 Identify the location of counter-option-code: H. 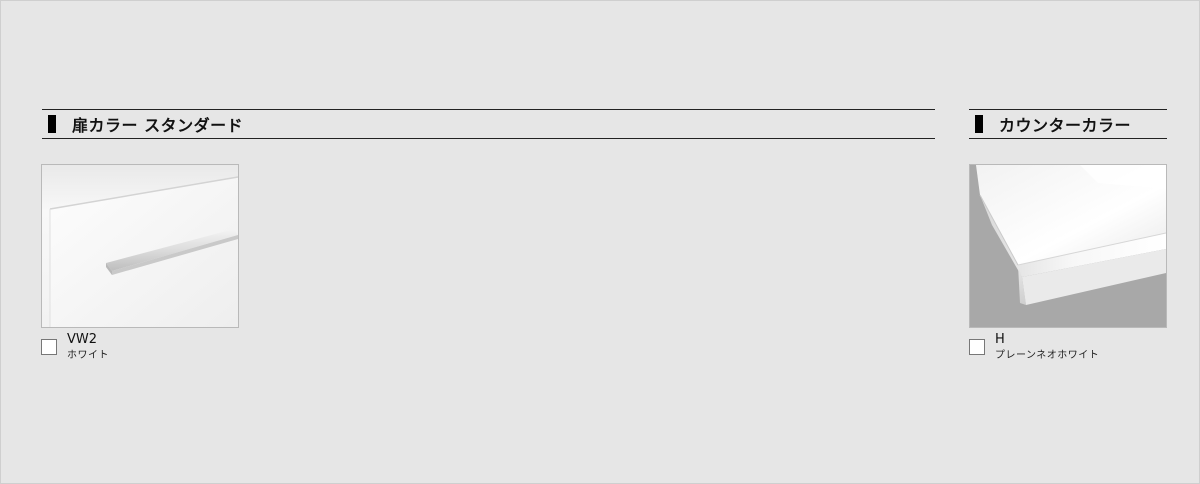
(1000, 339).